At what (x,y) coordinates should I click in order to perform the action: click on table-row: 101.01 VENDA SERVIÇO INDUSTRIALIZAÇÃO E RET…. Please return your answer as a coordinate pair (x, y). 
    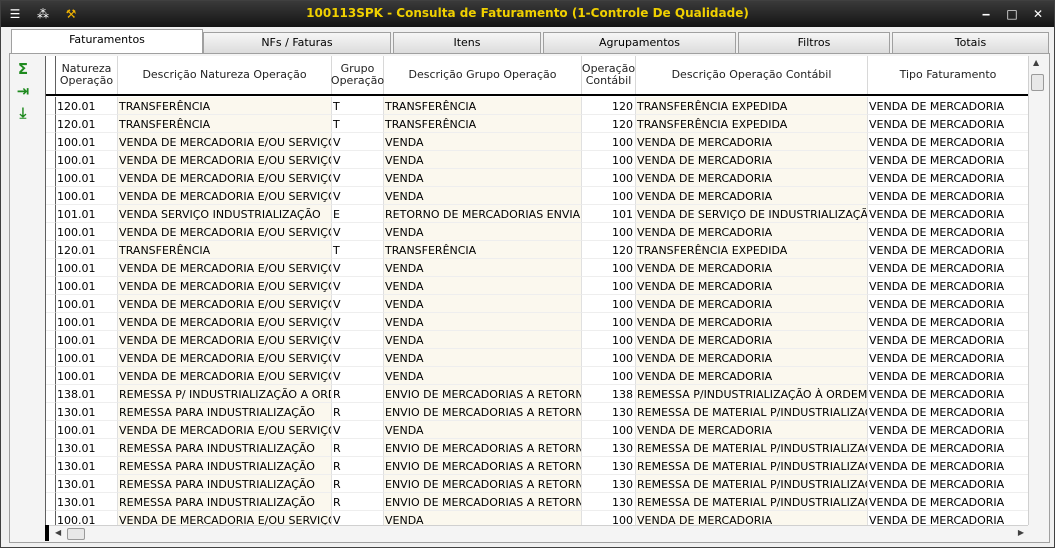
    Looking at the image, I should click on (537, 214).